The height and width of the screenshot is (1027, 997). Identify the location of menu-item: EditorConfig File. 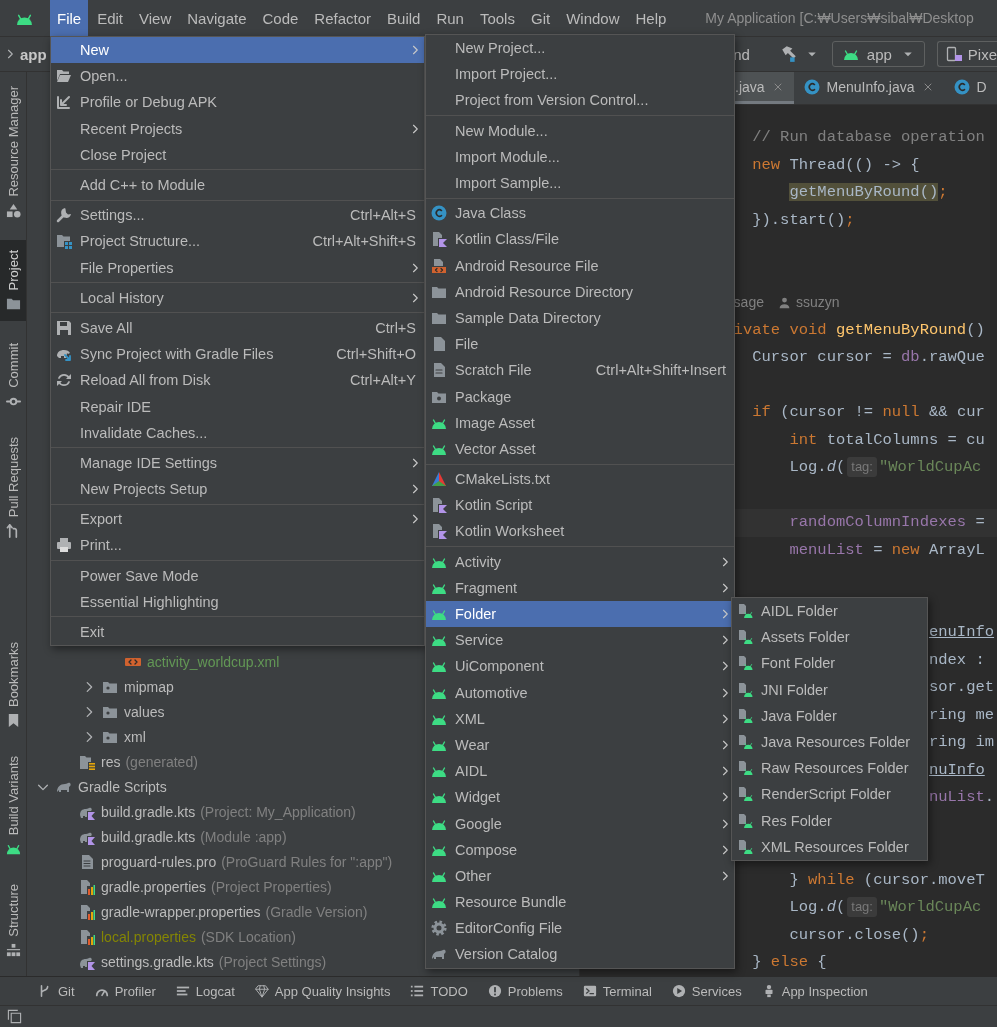
(580, 928).